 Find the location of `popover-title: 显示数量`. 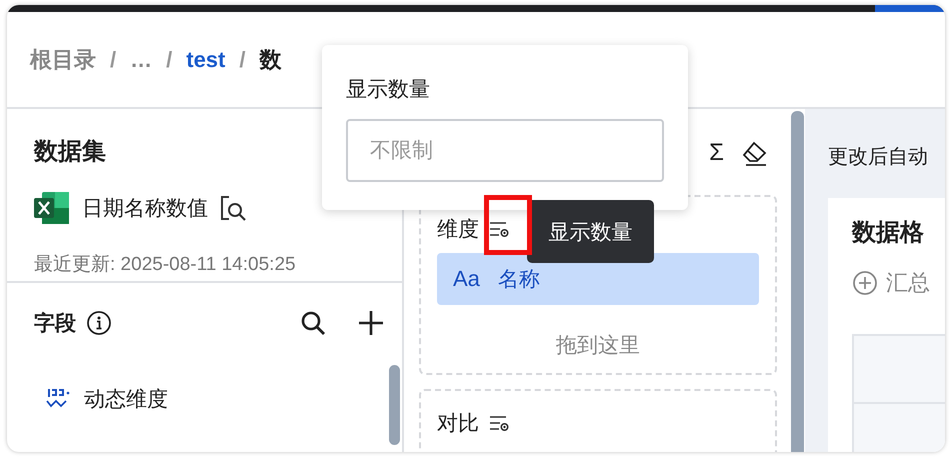

popover-title: 显示数量 is located at coordinates (388, 90).